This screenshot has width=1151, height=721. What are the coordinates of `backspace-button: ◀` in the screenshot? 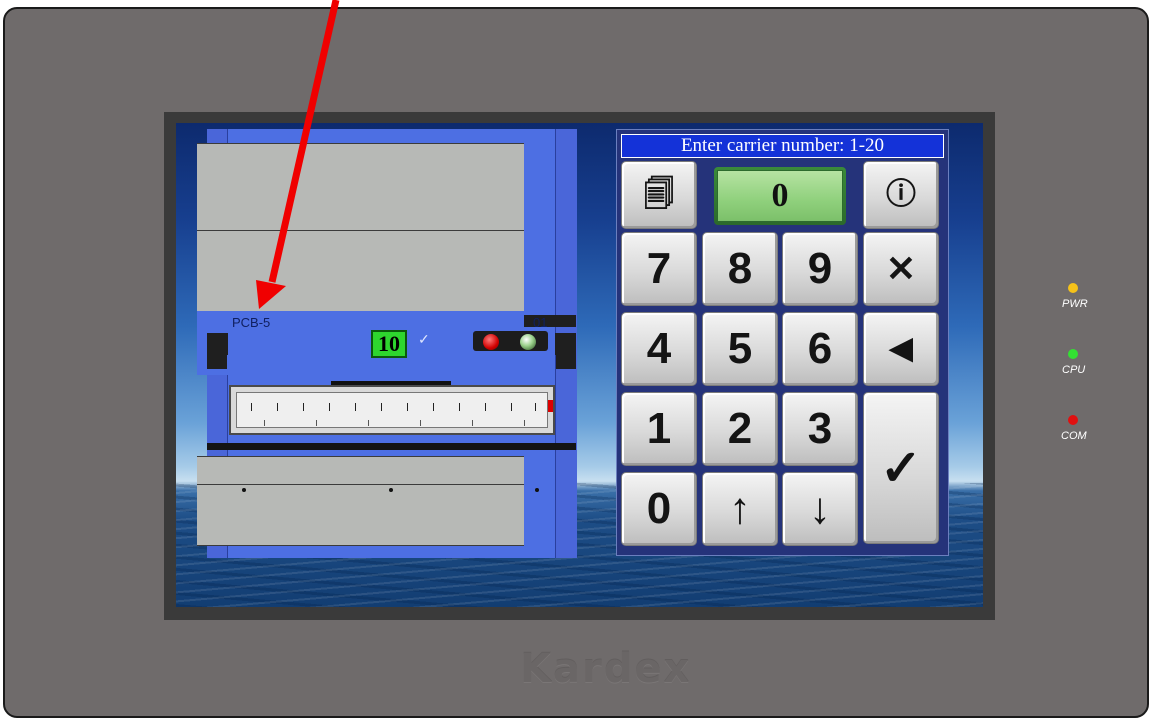 It's located at (901, 349).